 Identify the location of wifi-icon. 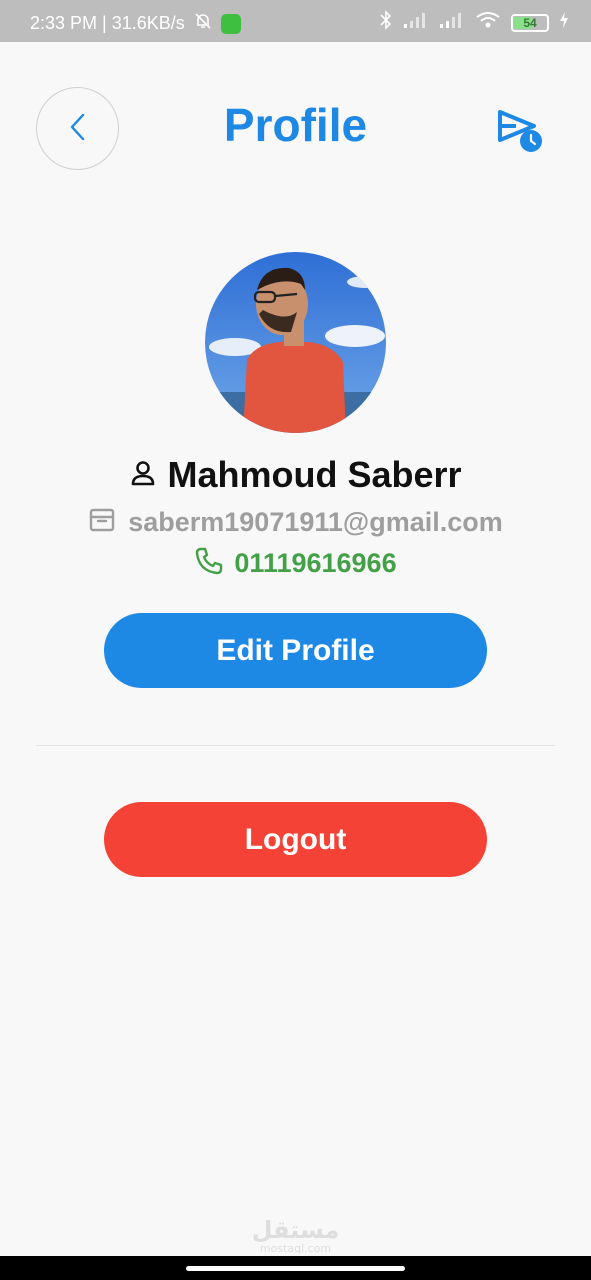
(488, 22).